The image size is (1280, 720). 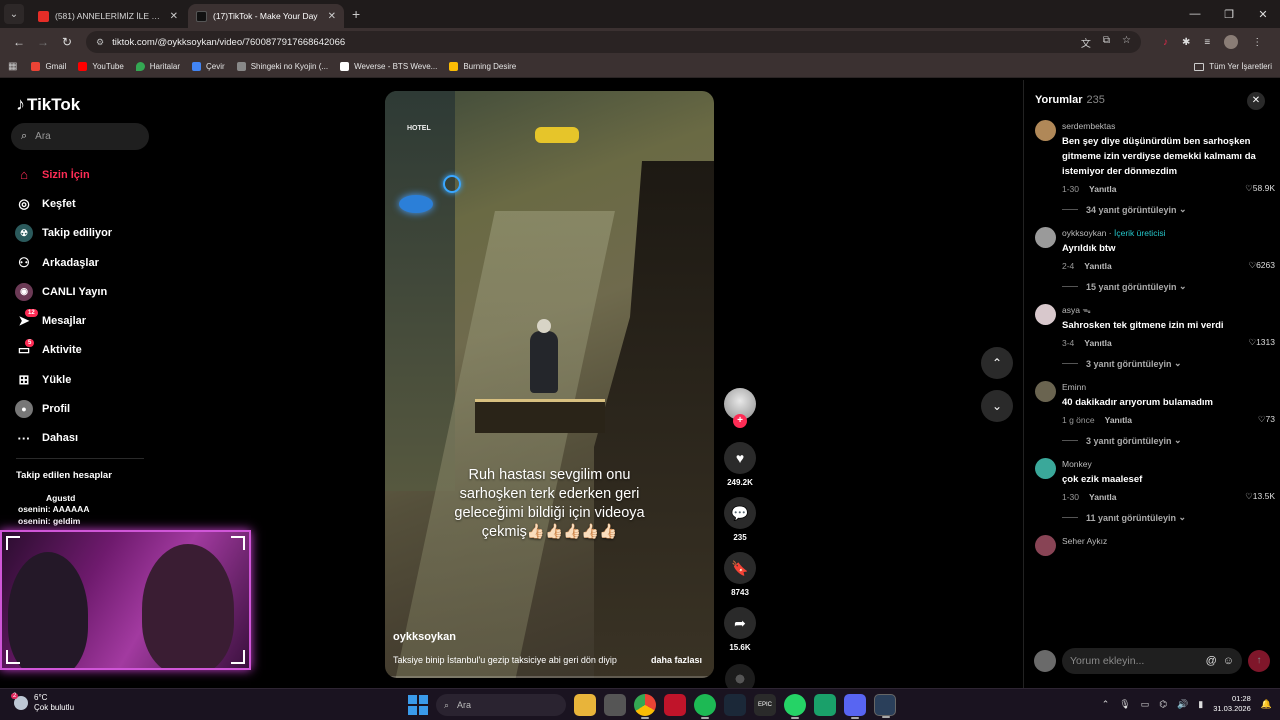 I want to click on clock: 01:28 31.03.2026, so click(x=1232, y=704).